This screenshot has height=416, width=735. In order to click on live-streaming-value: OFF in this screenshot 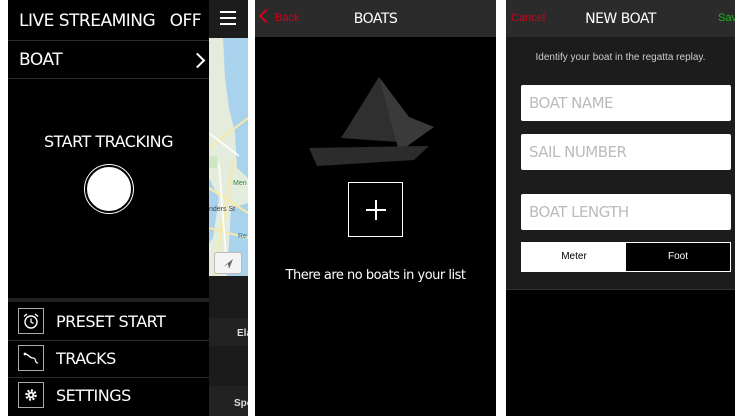, I will do `click(186, 21)`.